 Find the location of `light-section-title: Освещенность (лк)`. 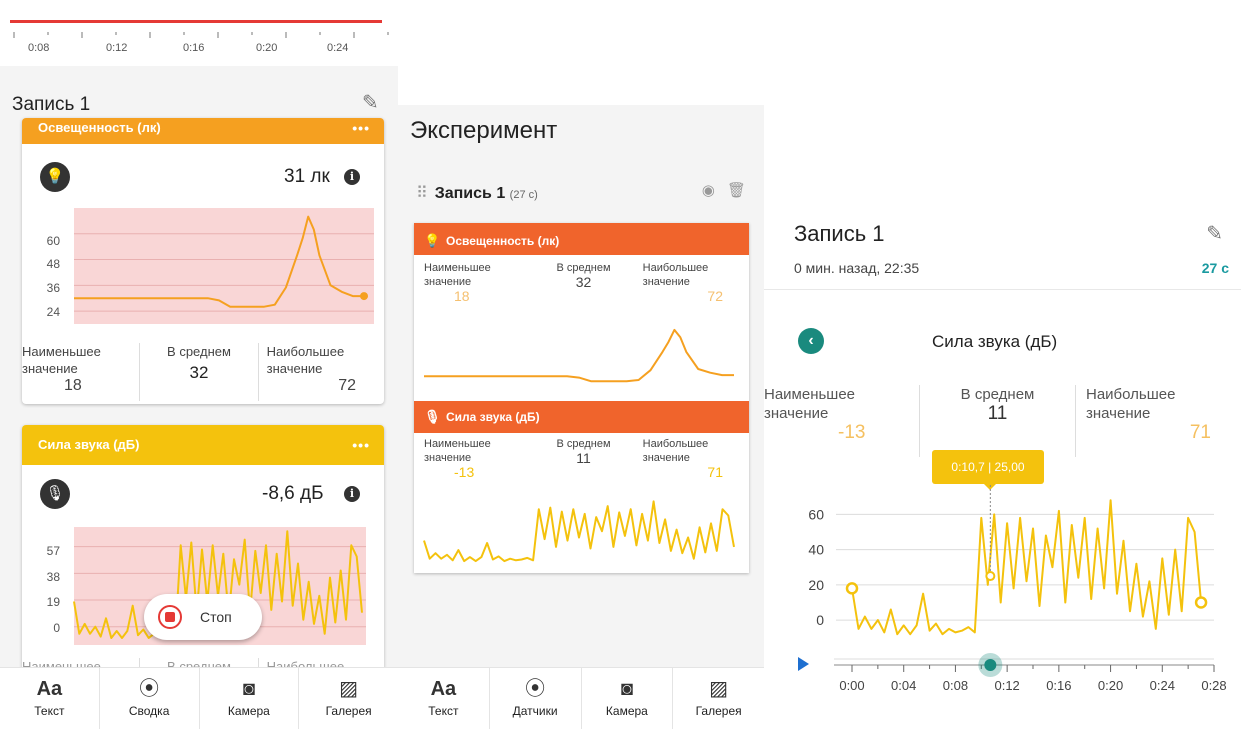

light-section-title: Освещенность (лк) is located at coordinates (503, 241).